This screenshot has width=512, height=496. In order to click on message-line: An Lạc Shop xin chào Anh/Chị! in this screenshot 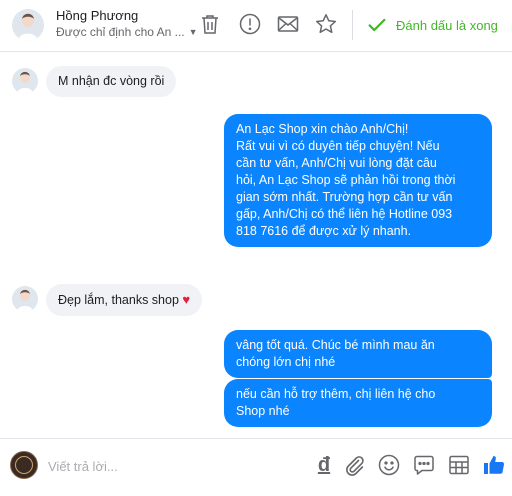, I will do `click(322, 129)`.